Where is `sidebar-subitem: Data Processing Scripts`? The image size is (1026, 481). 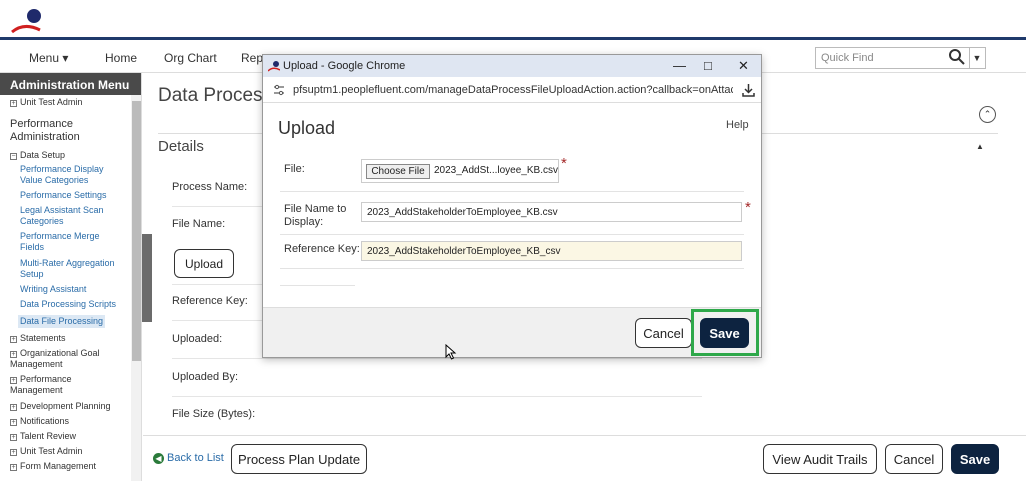
sidebar-subitem: Data Processing Scripts is located at coordinates (72, 304).